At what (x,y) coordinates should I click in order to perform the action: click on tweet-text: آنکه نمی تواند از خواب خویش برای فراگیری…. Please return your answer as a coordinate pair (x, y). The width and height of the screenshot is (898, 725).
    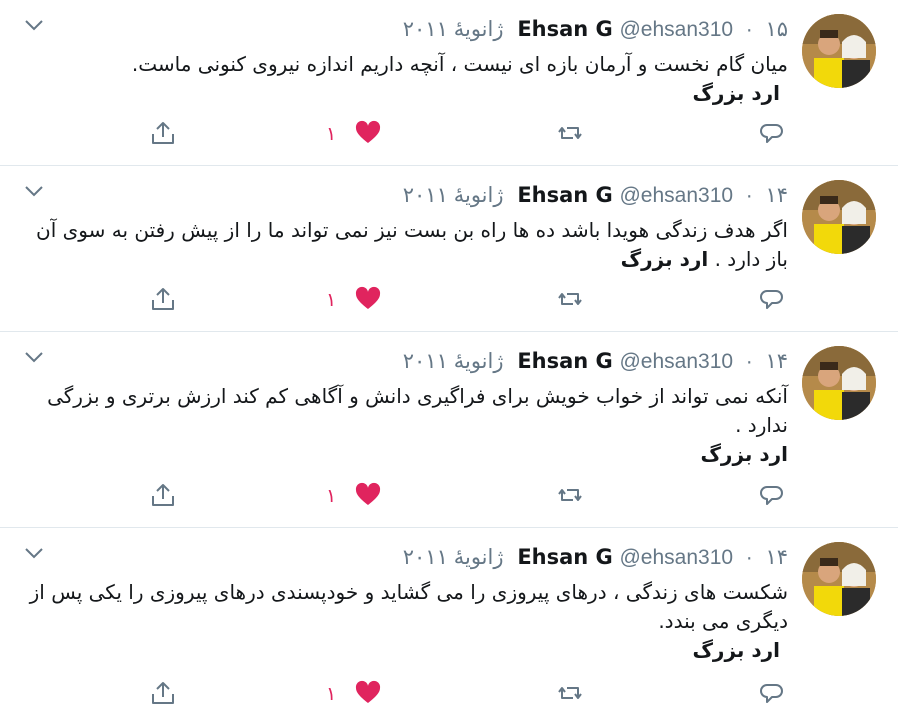
    Looking at the image, I should click on (405, 425).